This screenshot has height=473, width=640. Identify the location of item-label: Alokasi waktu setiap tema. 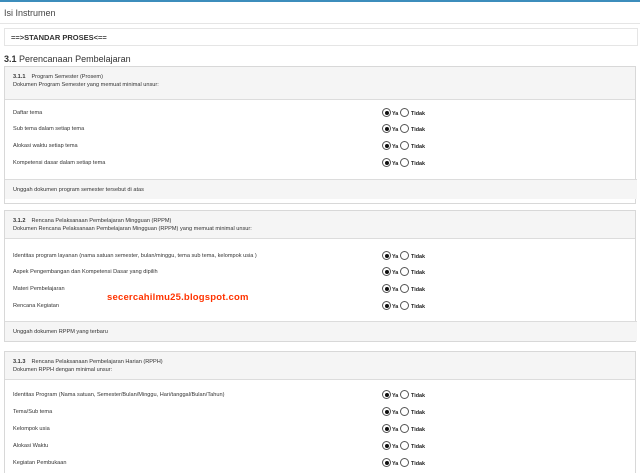
(45, 146).